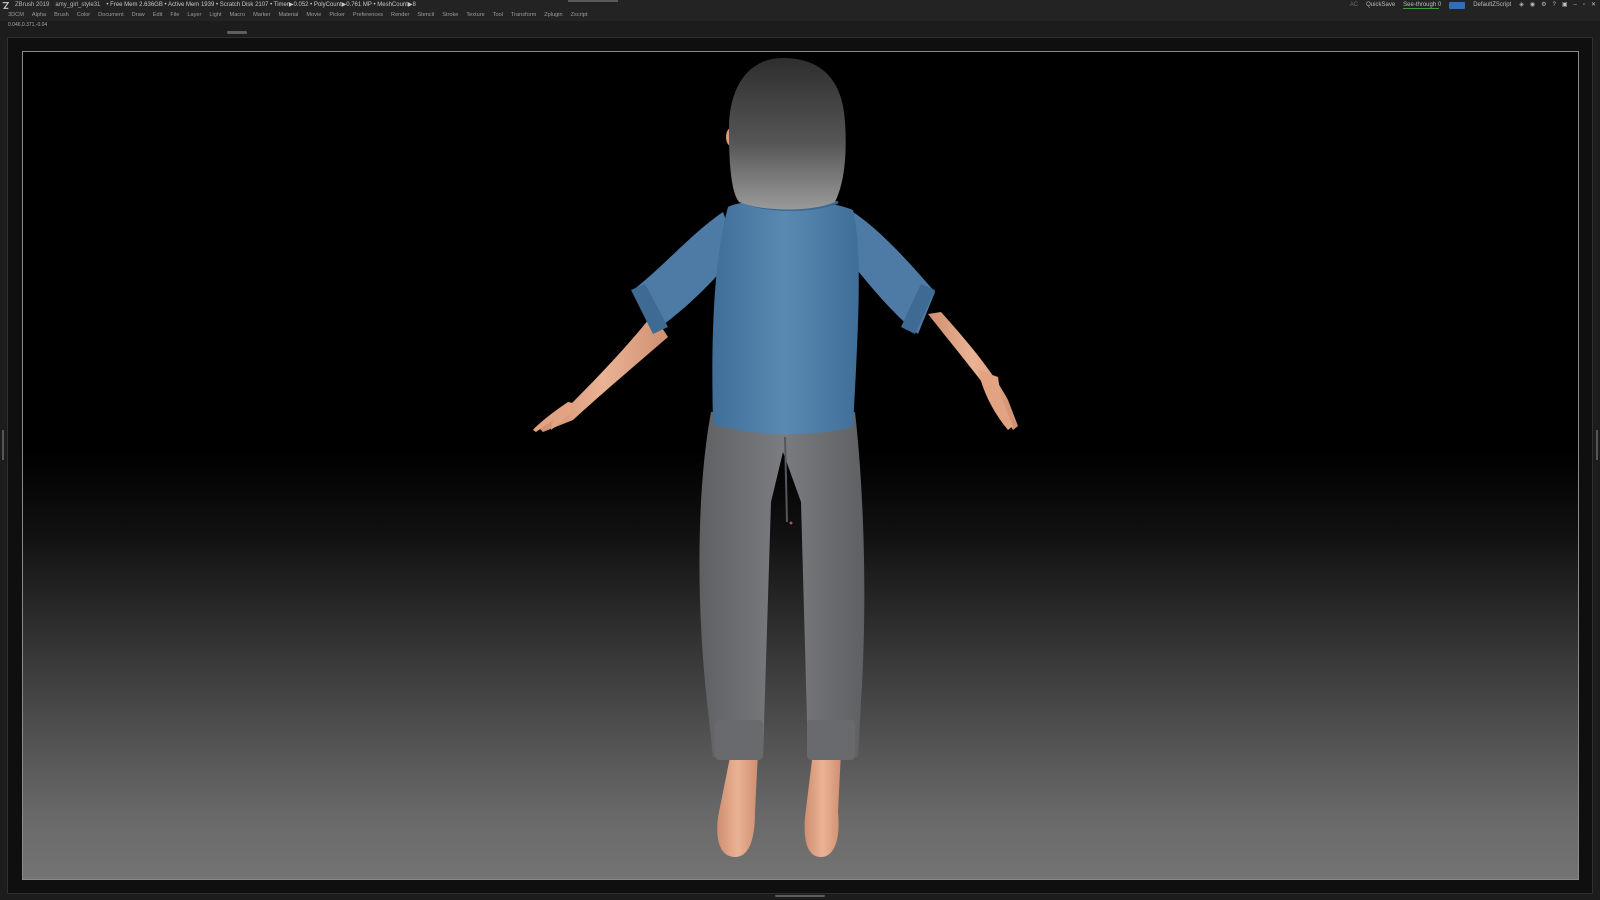 The image size is (1600, 900). What do you see at coordinates (593, 1) in the screenshot?
I see `title-bar-grip` at bounding box center [593, 1].